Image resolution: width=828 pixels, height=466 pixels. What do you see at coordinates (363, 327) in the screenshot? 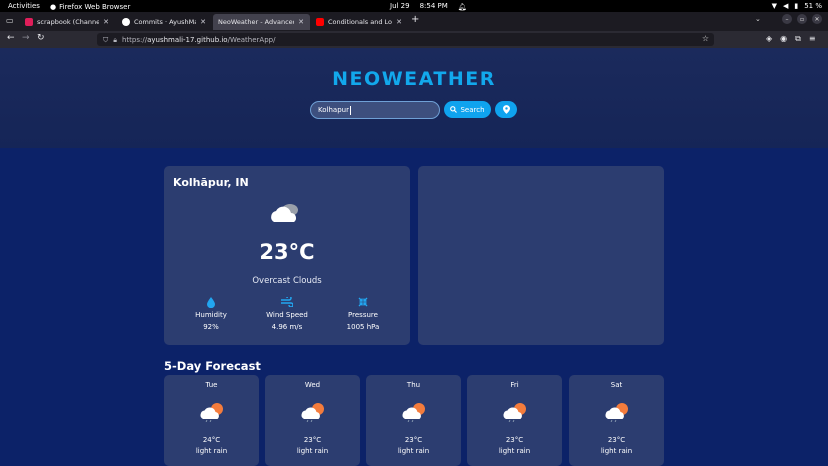
I see `pressure-value: 1005 hPa` at bounding box center [363, 327].